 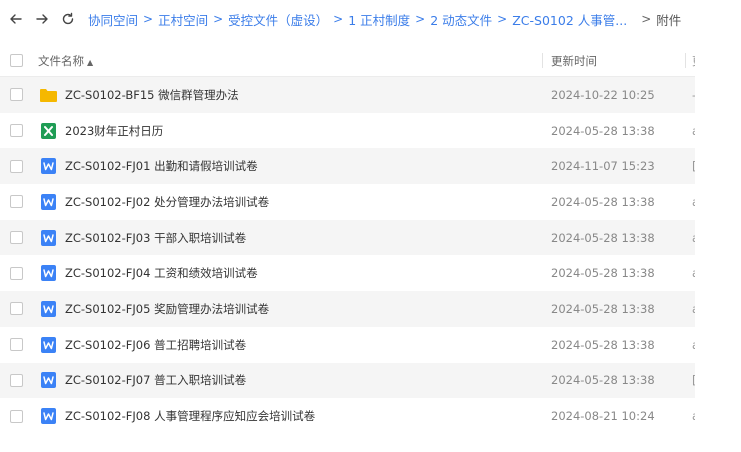 I want to click on table-row: ZC-S0102-FJ06 普工招聘培训试卷 2024-05-28 13:38 a, so click(x=347, y=345).